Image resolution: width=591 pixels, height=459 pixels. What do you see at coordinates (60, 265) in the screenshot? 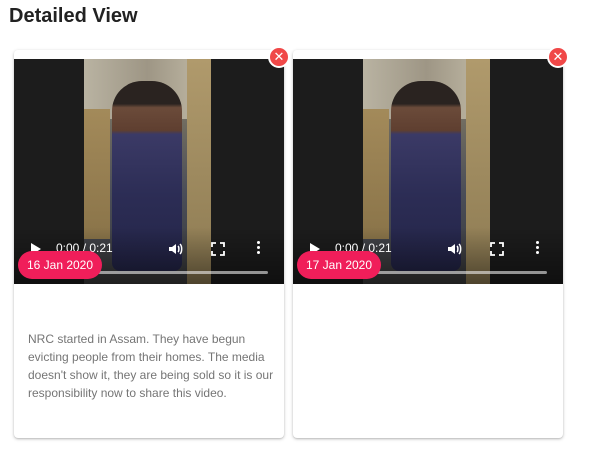
I see `date-badge: 16 Jan 2020` at bounding box center [60, 265].